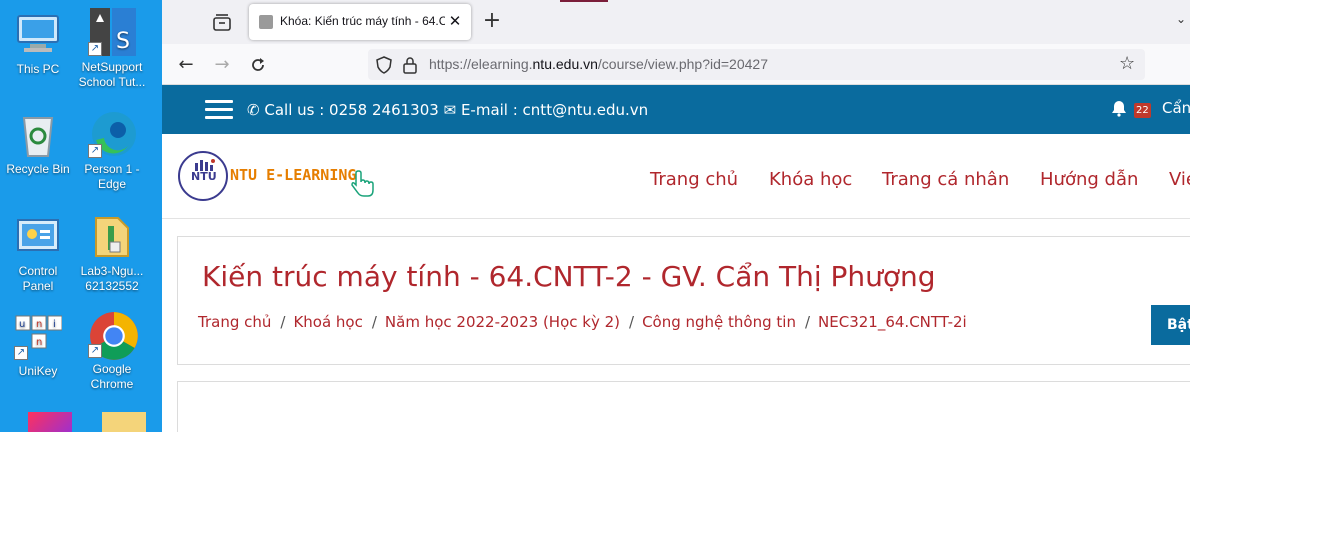  Describe the element at coordinates (38, 371) in the screenshot. I see `desktop-icon-label: UniKey` at that location.